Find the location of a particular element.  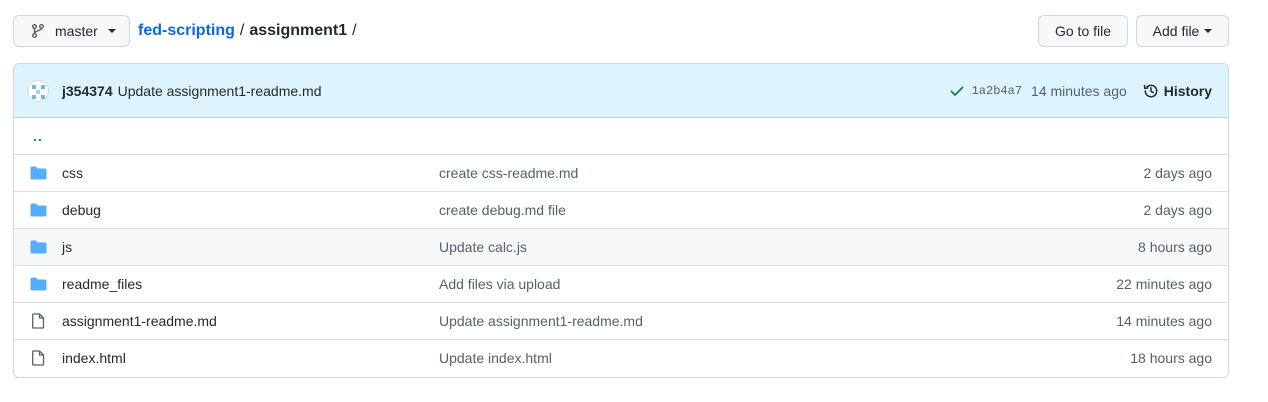

breadcrumb: fed-scripting / assignment1 / is located at coordinates (250, 31).